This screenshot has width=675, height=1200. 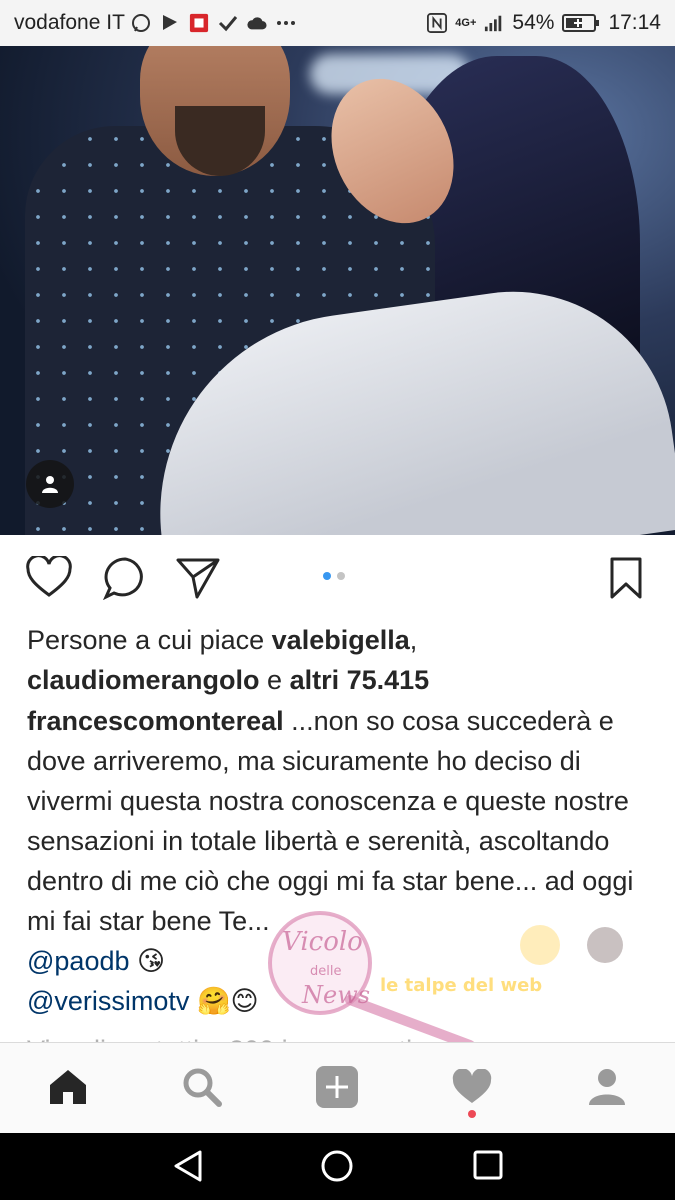 What do you see at coordinates (228, 23) in the screenshot?
I see `check-icon` at bounding box center [228, 23].